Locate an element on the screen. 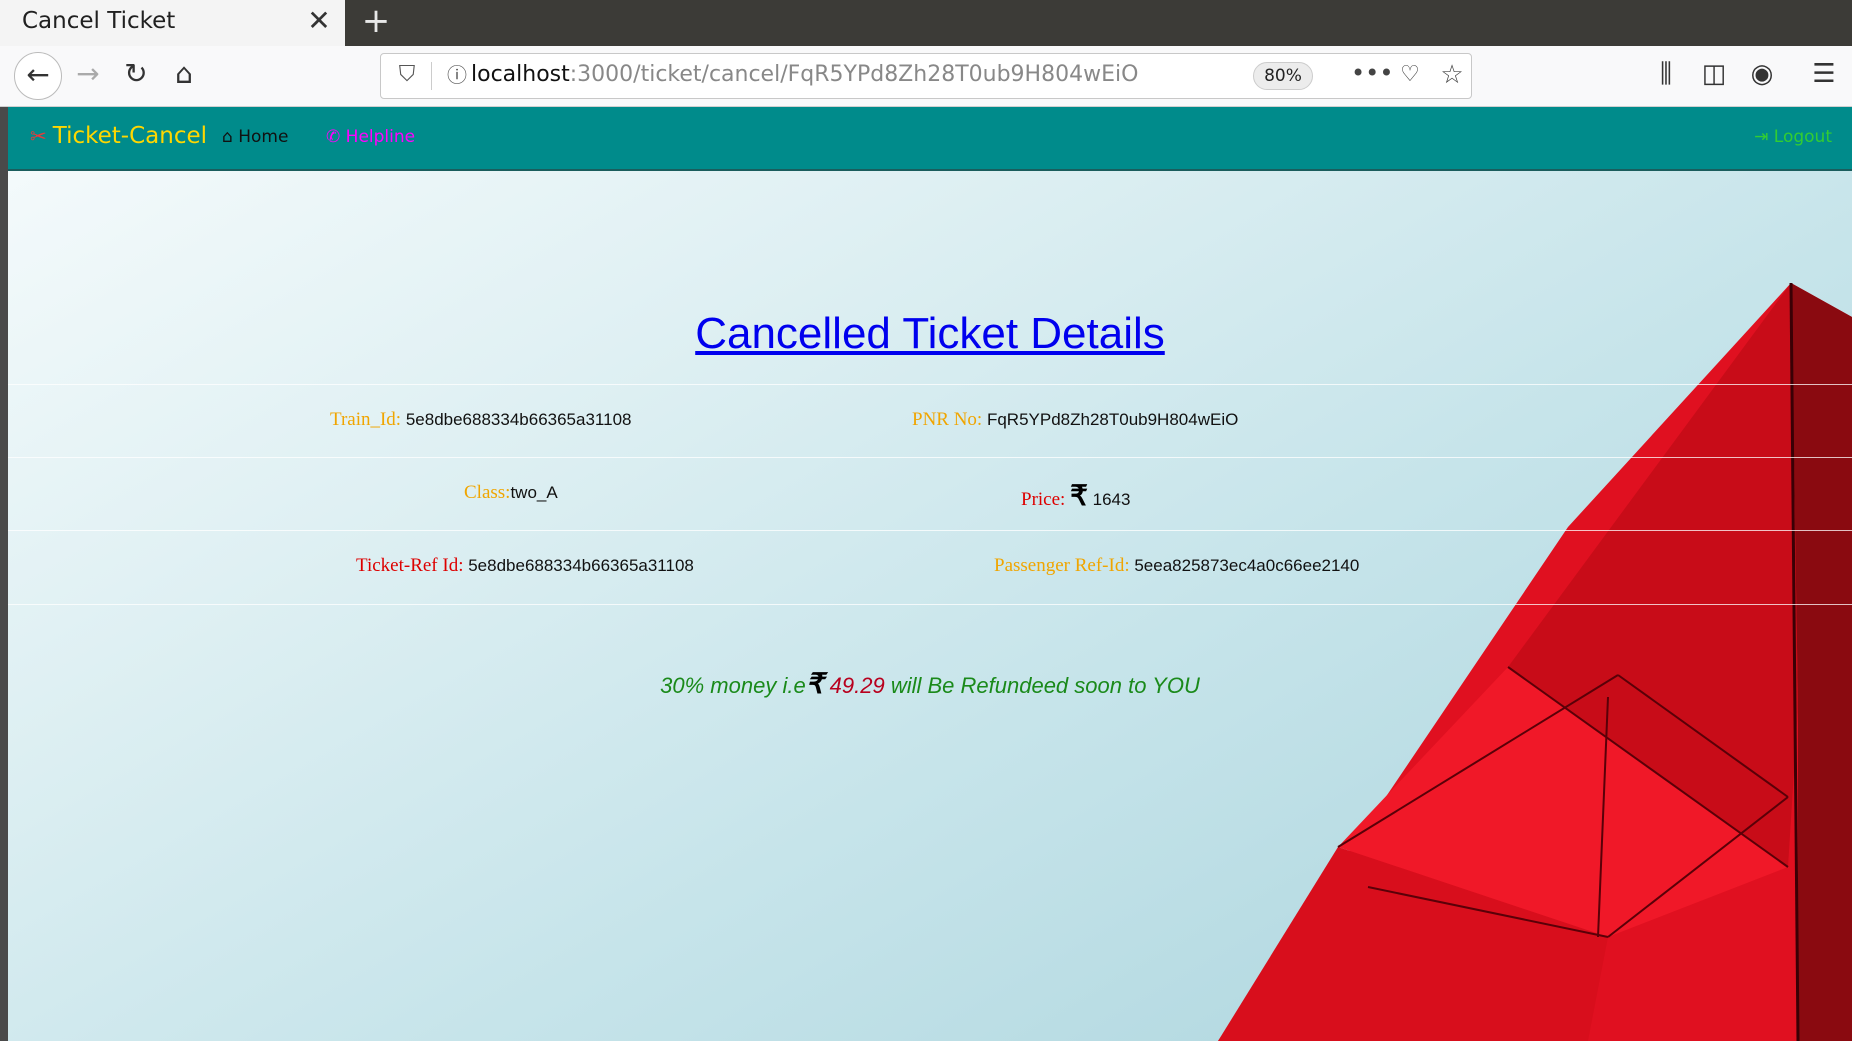  ticket-ref-label: Ticket-Ref Id: is located at coordinates (410, 565).